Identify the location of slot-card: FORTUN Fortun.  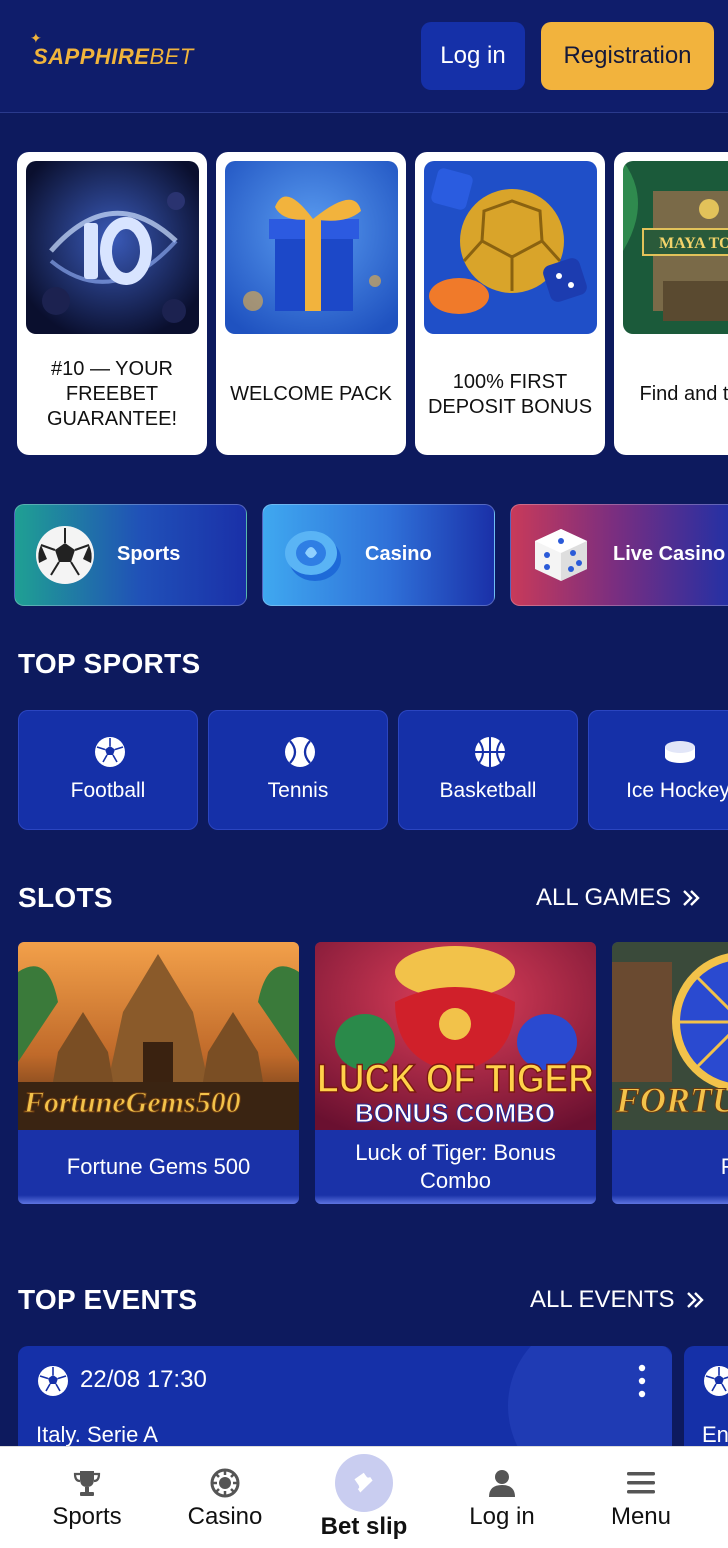
(670, 1073).